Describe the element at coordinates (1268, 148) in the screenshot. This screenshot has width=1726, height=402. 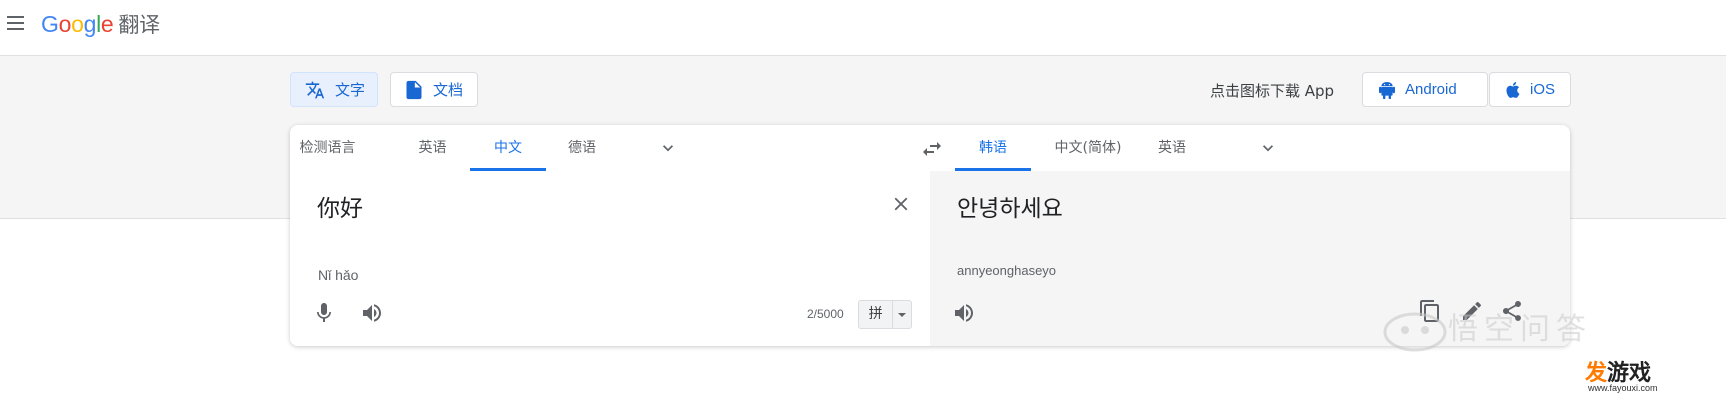
I see `target-more-languages-chevron-down-icon` at that location.